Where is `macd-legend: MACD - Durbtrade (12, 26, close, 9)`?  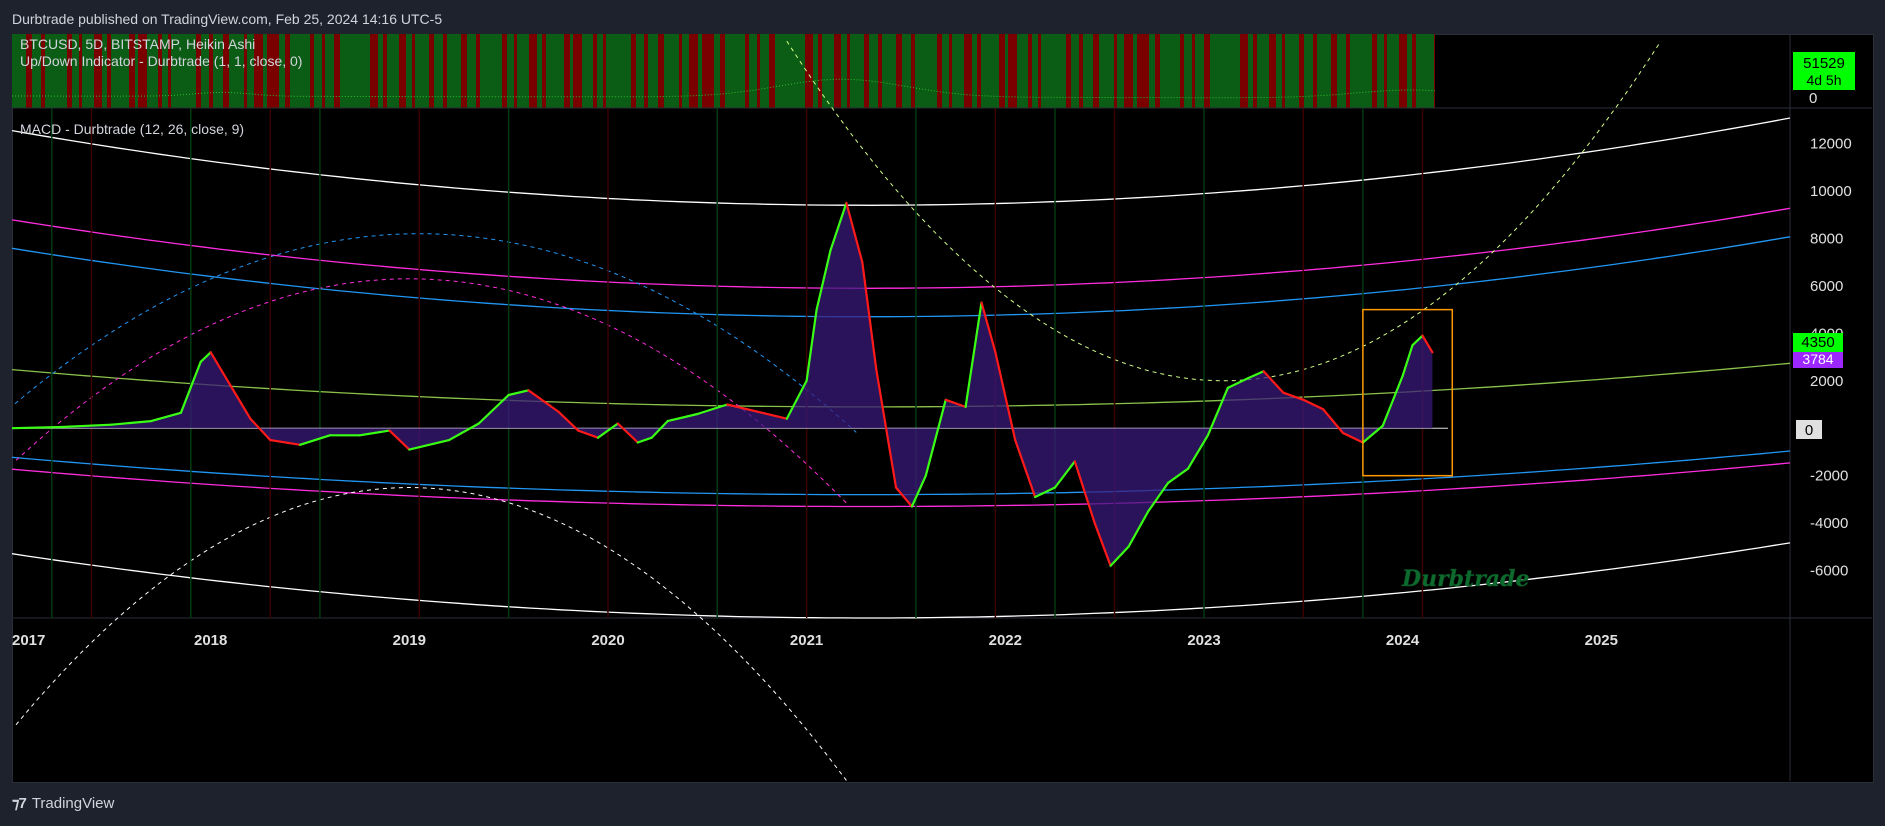
macd-legend: MACD - Durbtrade (12, 26, close, 9) is located at coordinates (132, 129).